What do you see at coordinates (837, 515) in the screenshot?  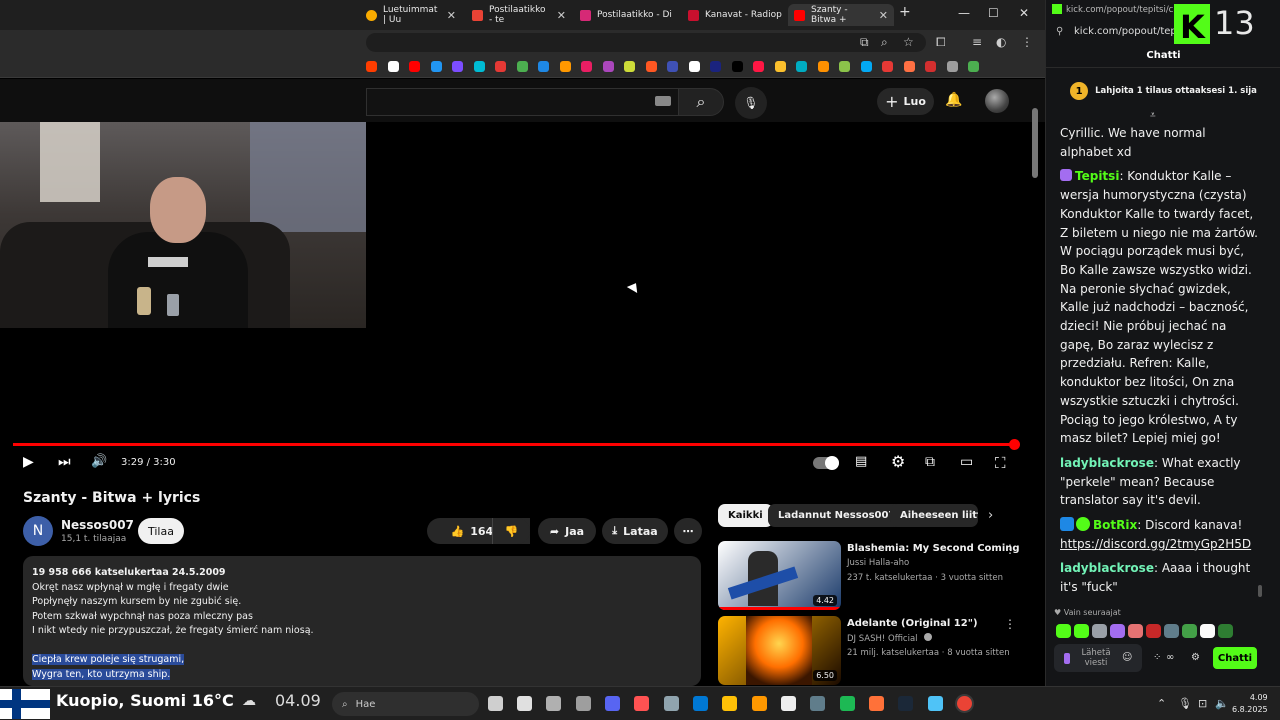 I see `chip-from-channel: Ladannut Nessos007` at bounding box center [837, 515].